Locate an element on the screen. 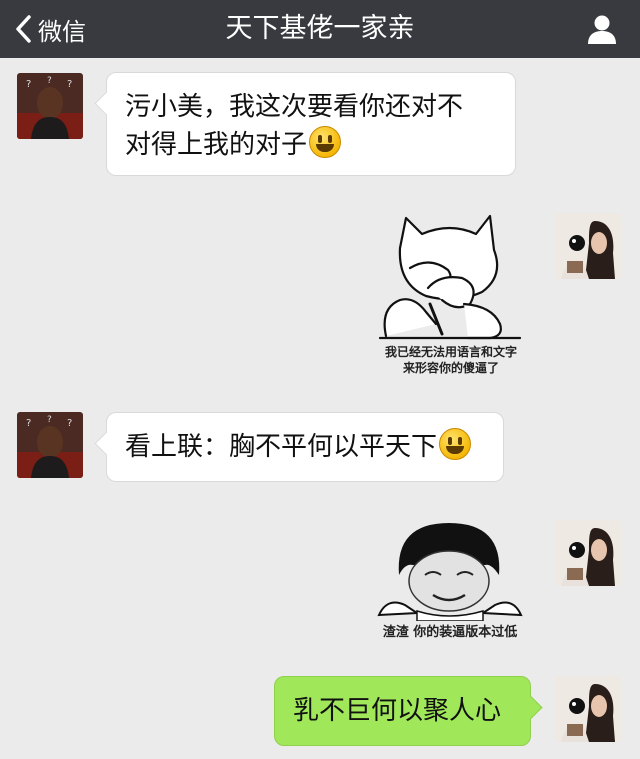 The width and height of the screenshot is (640, 759). back-label: 微信 is located at coordinates (62, 31).